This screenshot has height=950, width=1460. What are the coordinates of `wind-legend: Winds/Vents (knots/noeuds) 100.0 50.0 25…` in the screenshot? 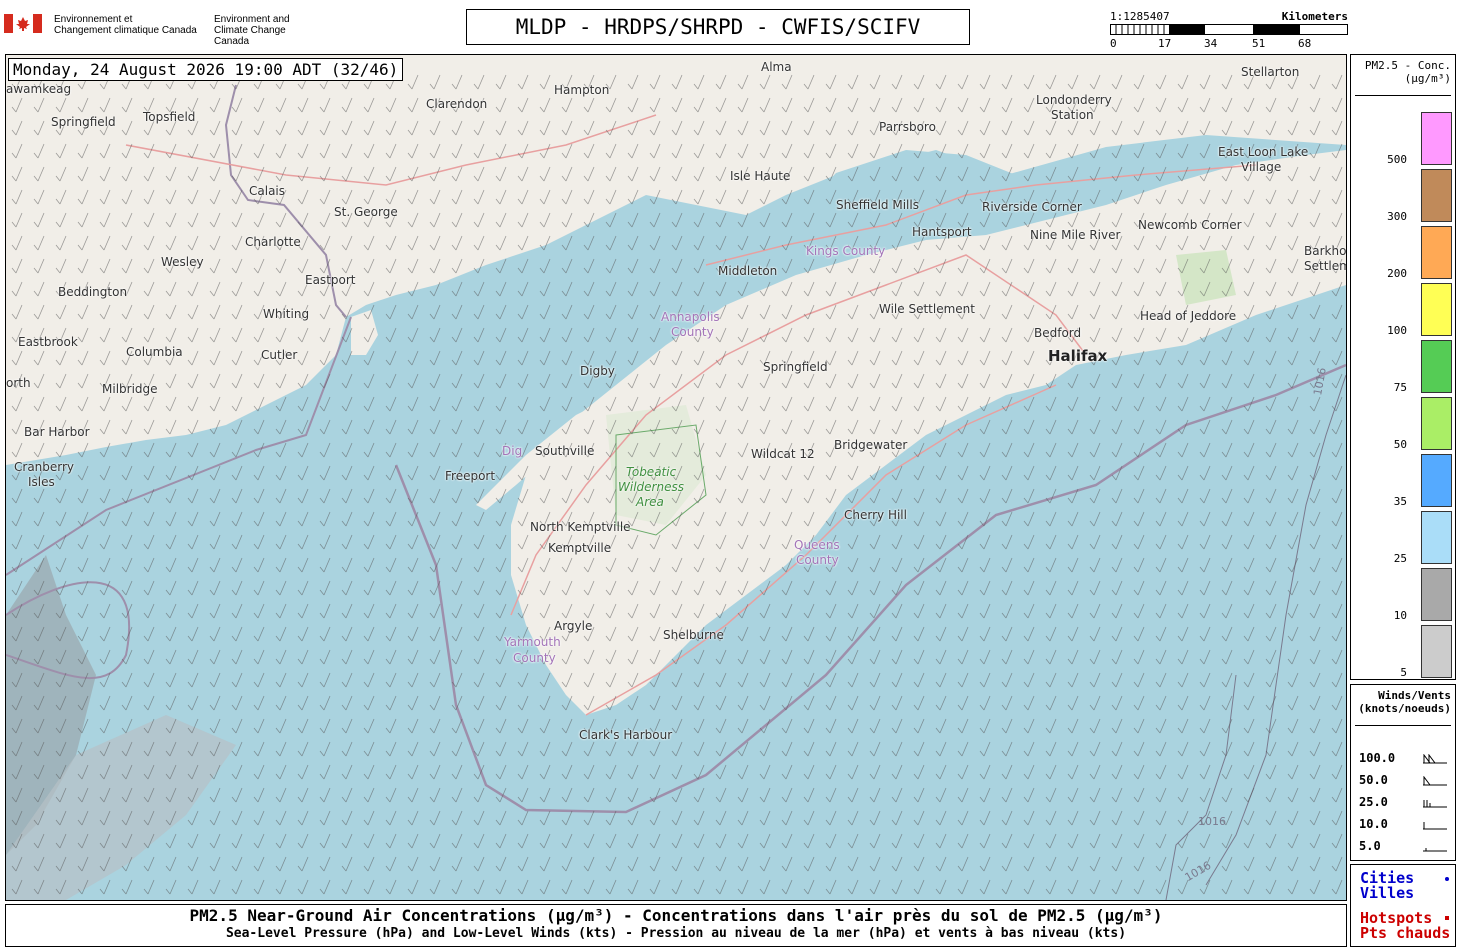 It's located at (1403, 772).